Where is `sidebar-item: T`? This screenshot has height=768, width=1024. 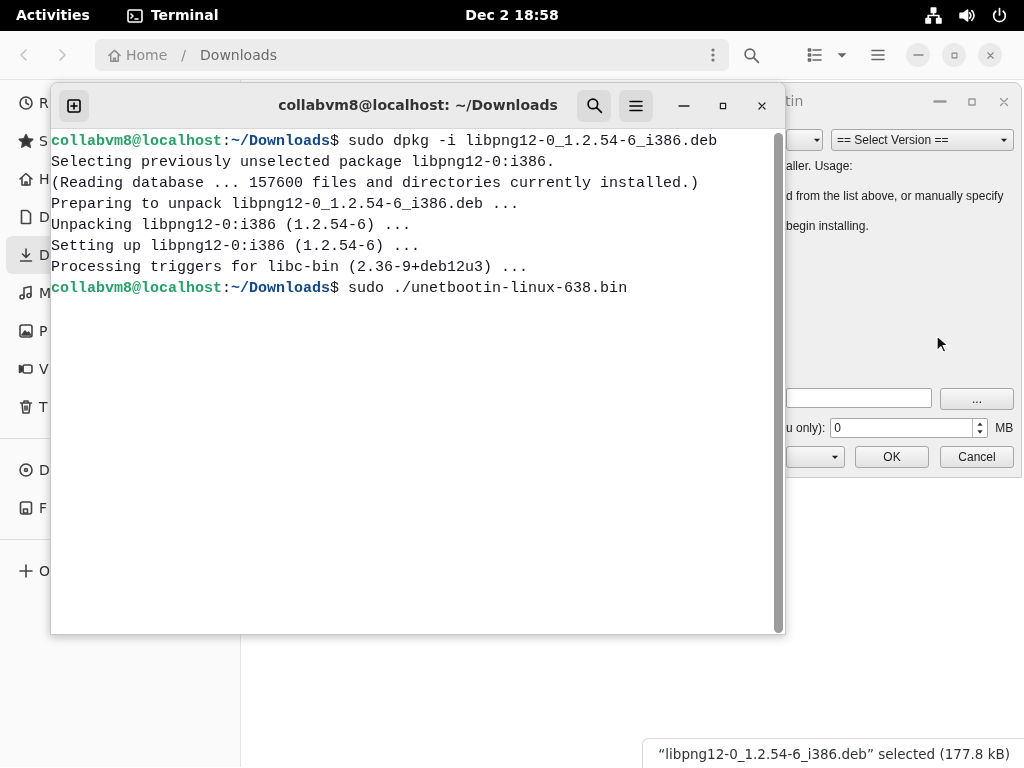 sidebar-item: T is located at coordinates (28, 407).